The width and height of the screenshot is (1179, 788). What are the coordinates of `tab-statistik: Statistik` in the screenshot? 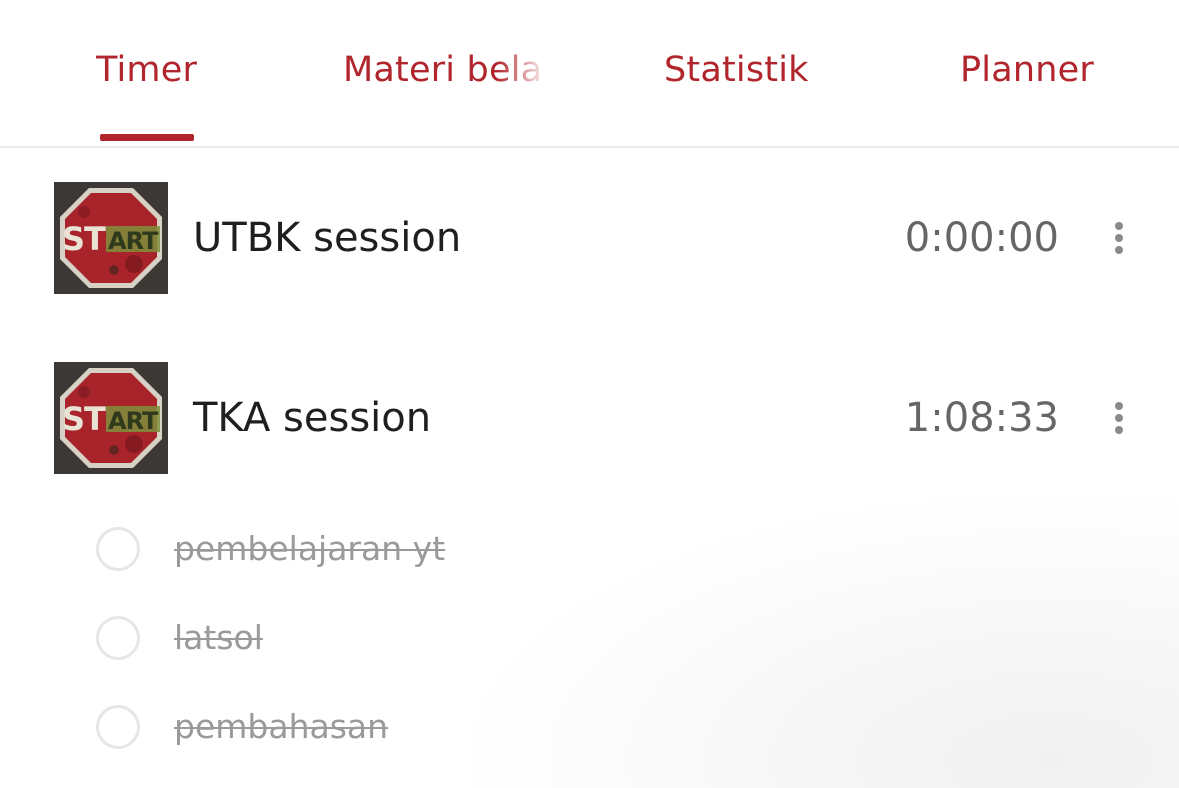 It's located at (744, 70).